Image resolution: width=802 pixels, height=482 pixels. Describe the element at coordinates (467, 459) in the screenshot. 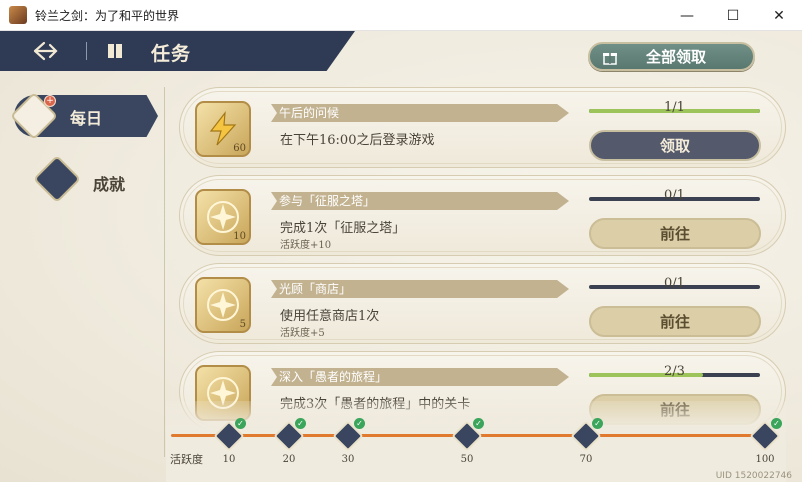

I see `milestone-value: 50` at that location.